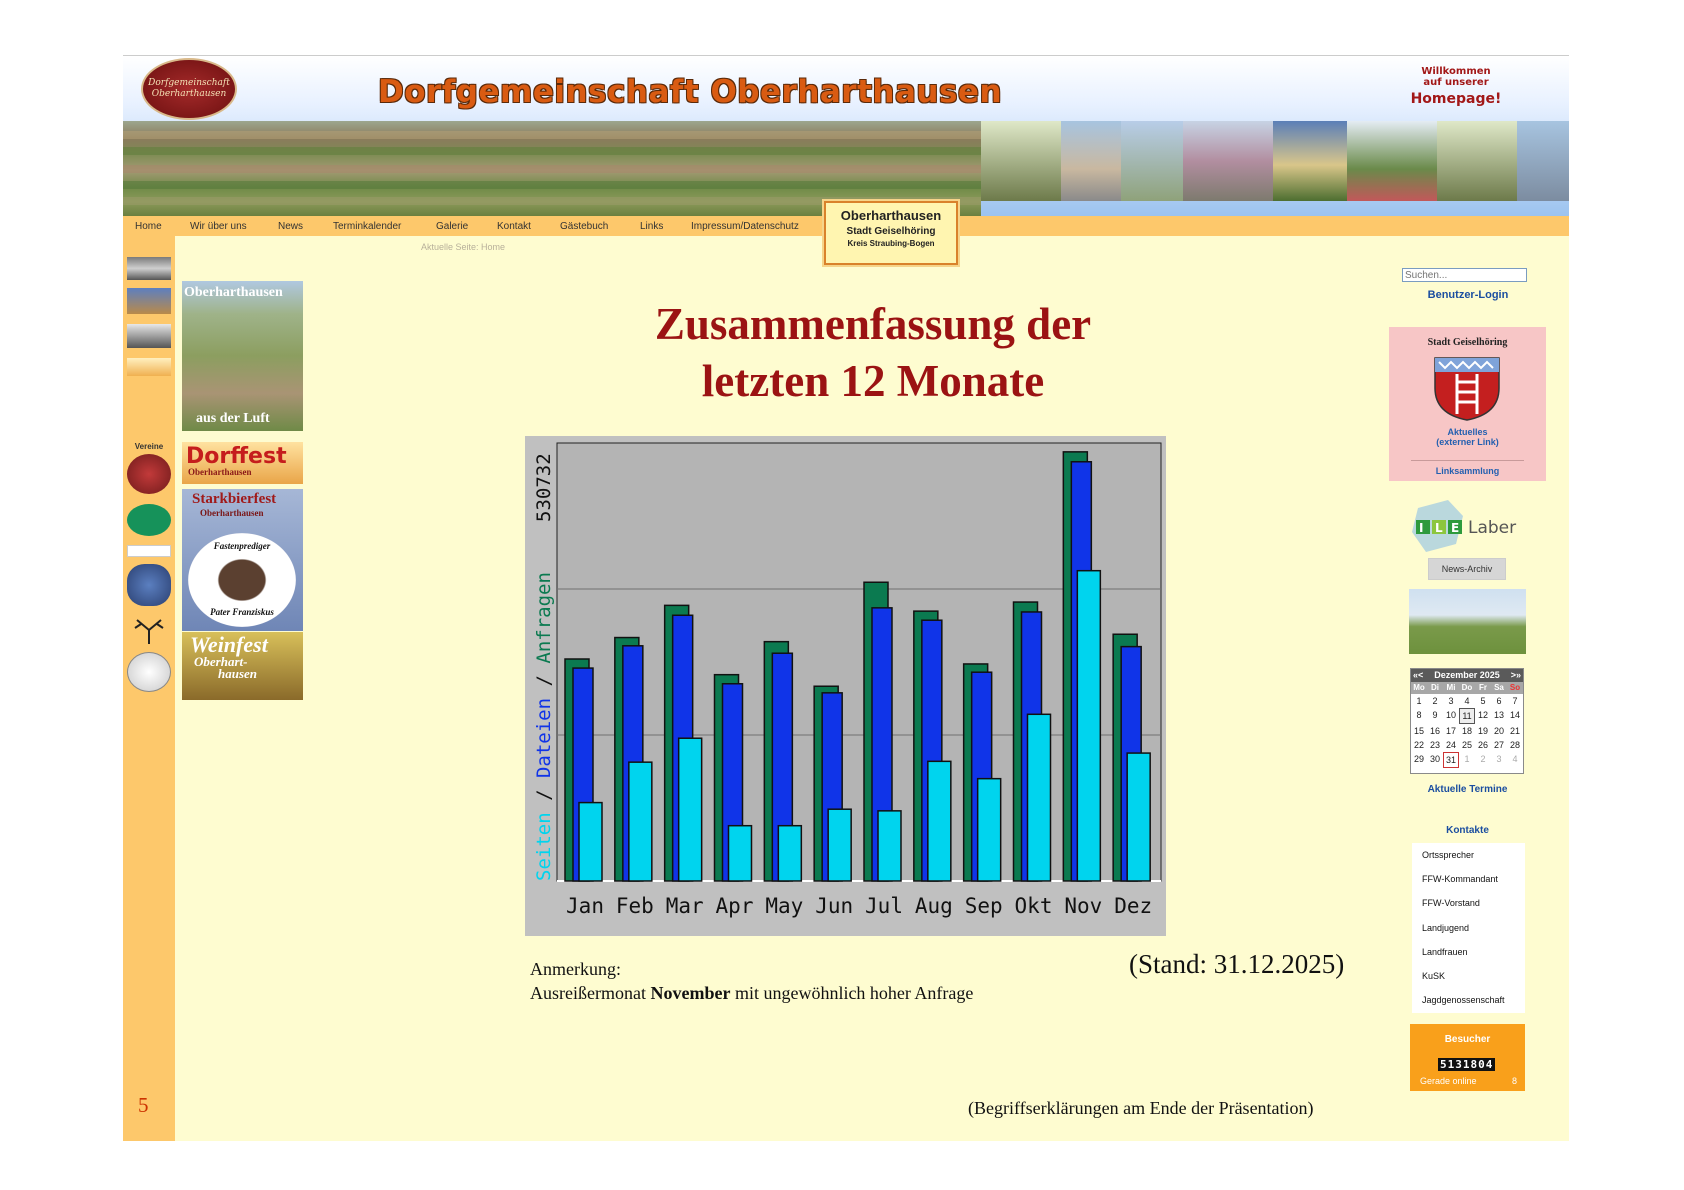 Image resolution: width=1684 pixels, height=1190 pixels. What do you see at coordinates (1419, 731) in the screenshot?
I see `calendar-day: 15` at bounding box center [1419, 731].